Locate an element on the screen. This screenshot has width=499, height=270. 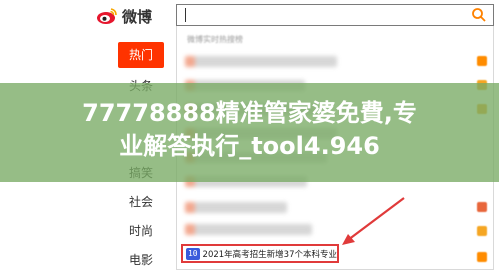
highlighted-suggestion: 10 2021年高考招生新增37个本科专业 is located at coordinates (260, 253).